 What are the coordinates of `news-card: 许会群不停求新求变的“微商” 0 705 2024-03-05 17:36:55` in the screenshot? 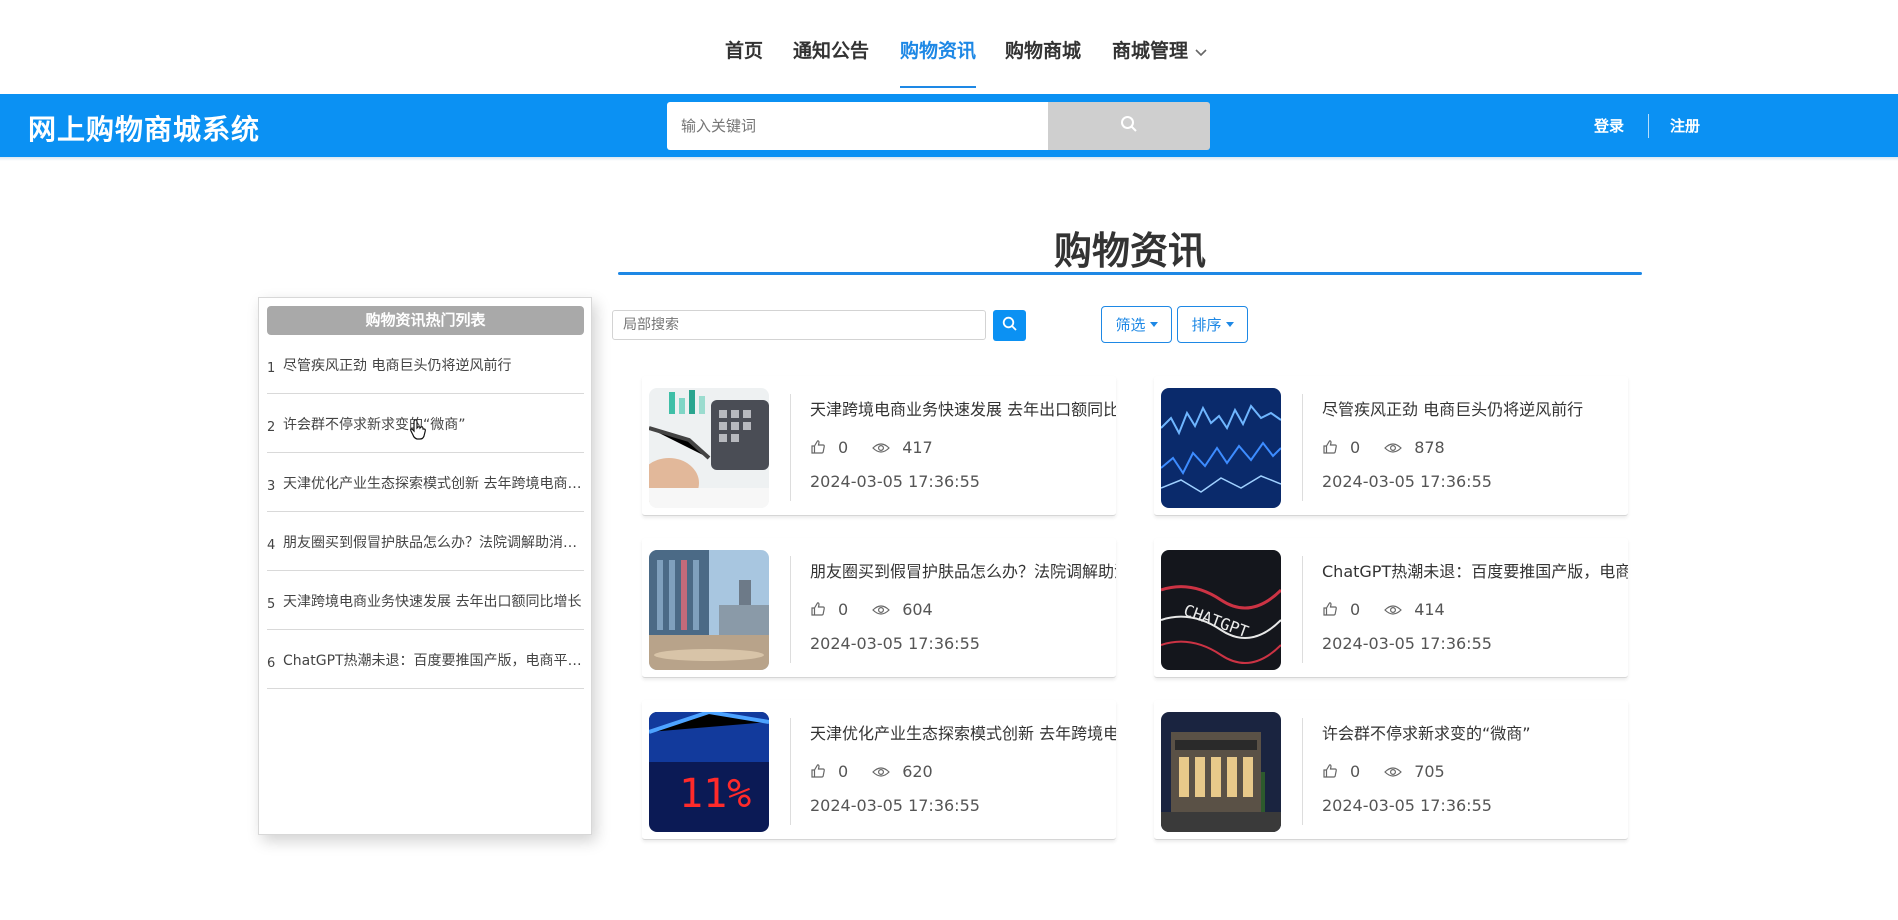 It's located at (1391, 770).